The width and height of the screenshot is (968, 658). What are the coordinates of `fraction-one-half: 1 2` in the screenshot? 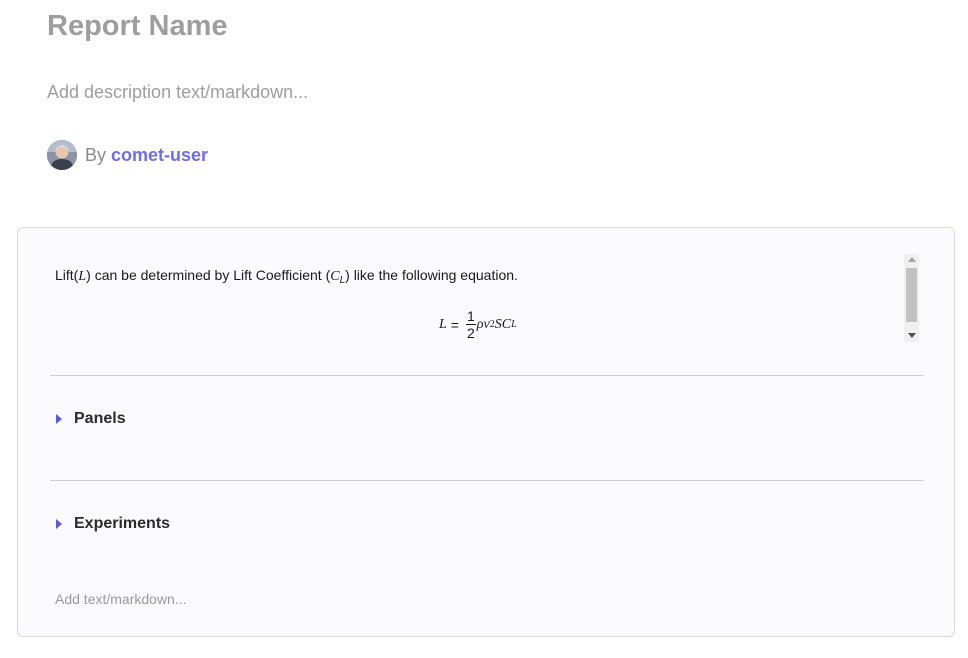 It's located at (470, 324).